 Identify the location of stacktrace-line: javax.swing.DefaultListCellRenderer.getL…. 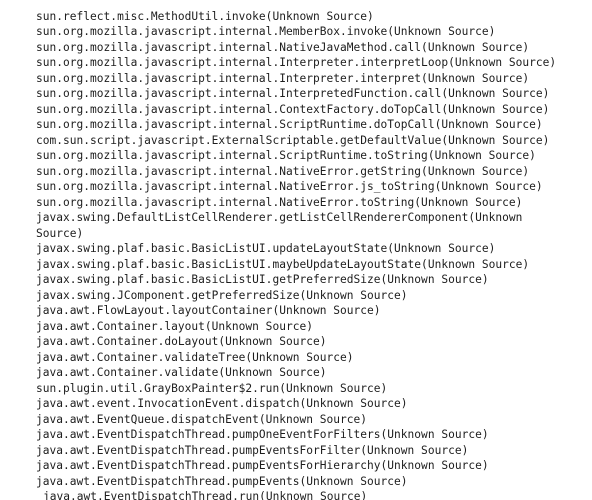
(279, 218).